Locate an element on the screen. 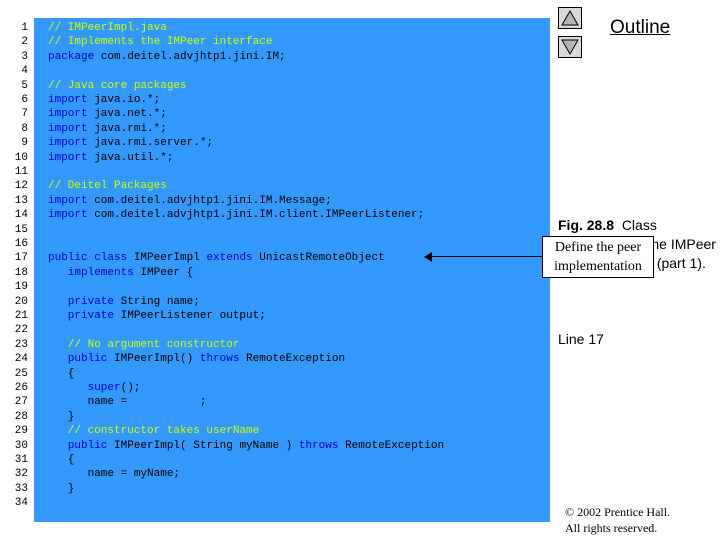 The height and width of the screenshot is (540, 720). code-token: super is located at coordinates (84, 388).